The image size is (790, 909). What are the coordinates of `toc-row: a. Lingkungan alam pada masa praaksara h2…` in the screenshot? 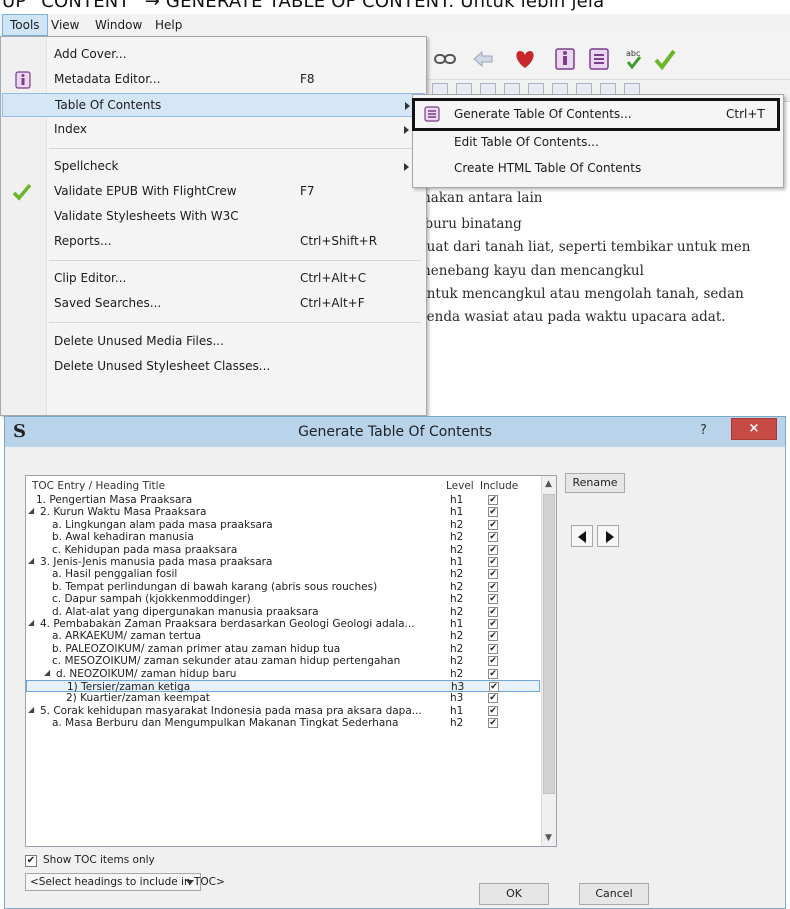 It's located at (283, 525).